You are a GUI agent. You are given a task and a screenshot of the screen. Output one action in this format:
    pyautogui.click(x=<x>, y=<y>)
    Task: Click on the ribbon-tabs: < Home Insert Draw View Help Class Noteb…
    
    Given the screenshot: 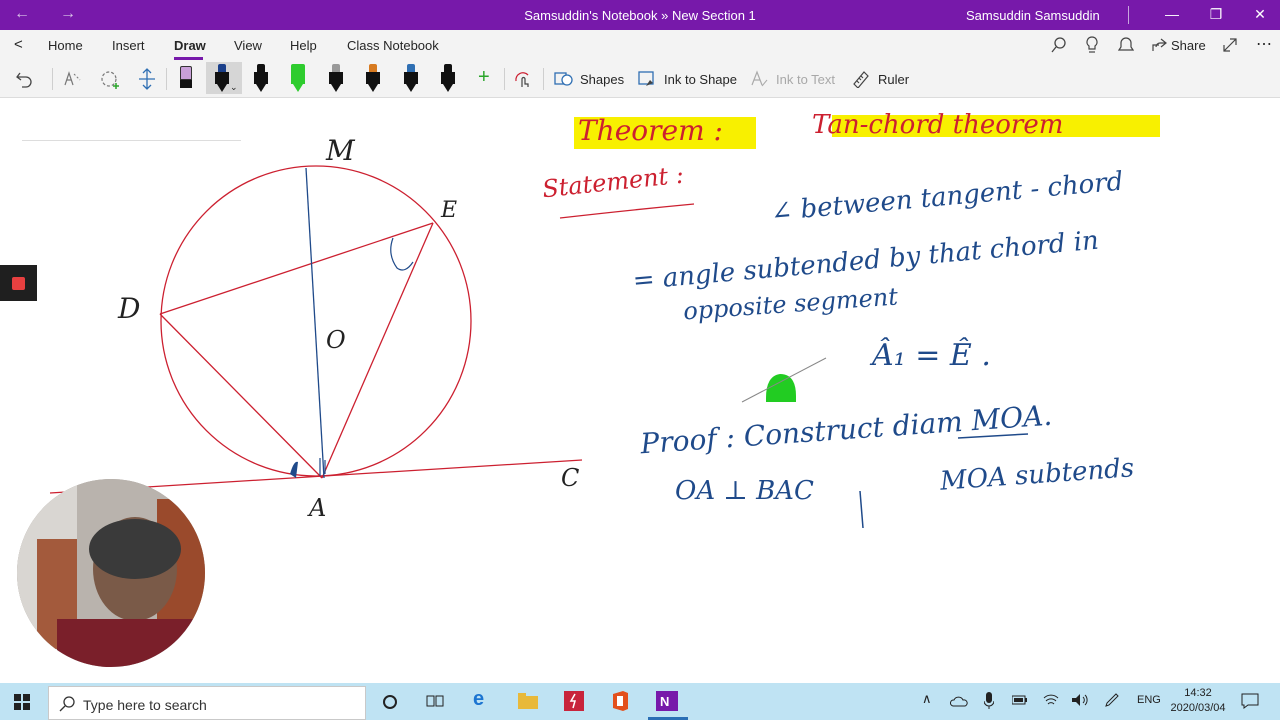 What is the action you would take?
    pyautogui.click(x=640, y=45)
    